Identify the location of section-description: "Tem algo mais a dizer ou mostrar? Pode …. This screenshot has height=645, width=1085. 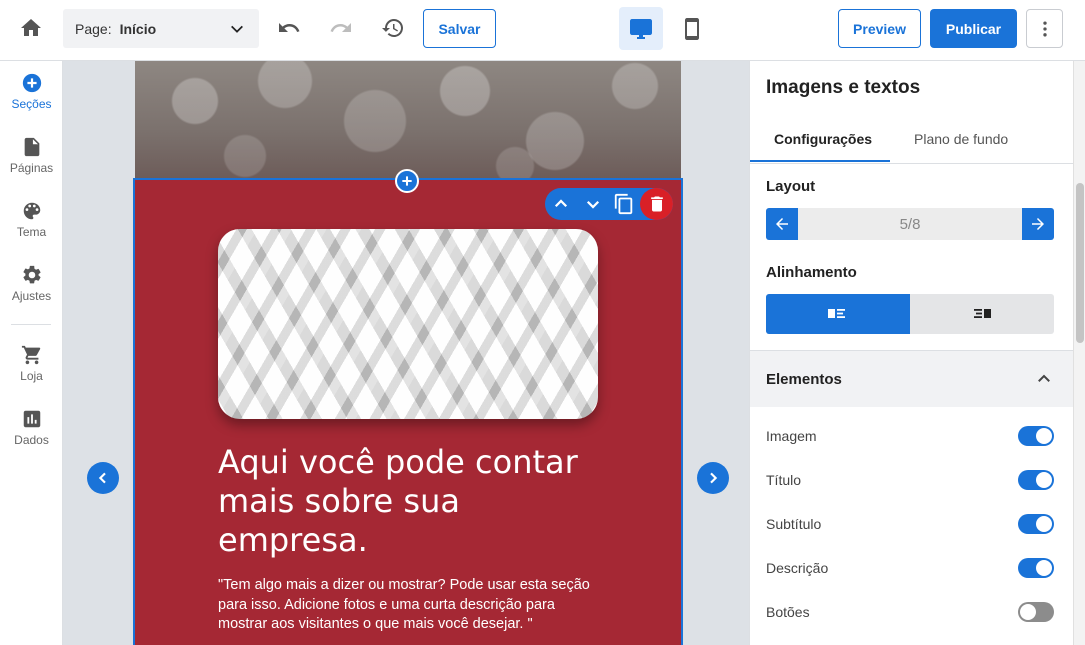
(408, 605).